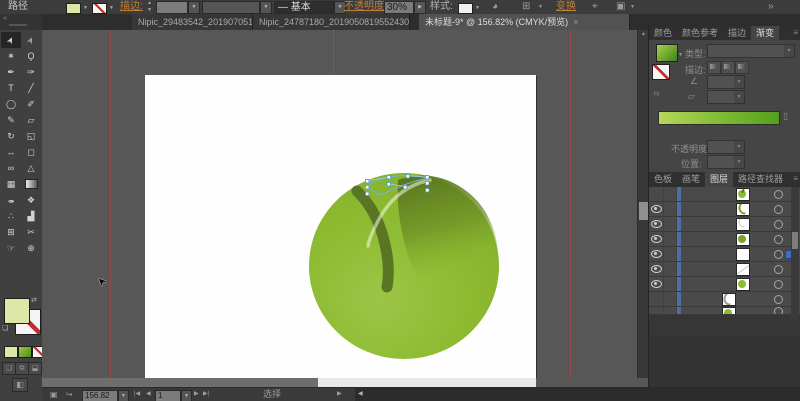 The image size is (800, 401). What do you see at coordinates (137, 394) in the screenshot?
I see `first-artboard-button: |◀` at bounding box center [137, 394].